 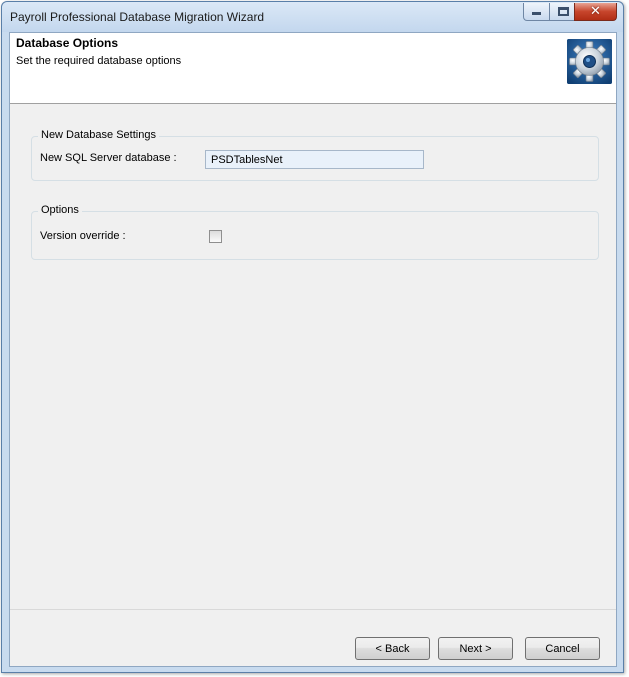 What do you see at coordinates (67, 43) in the screenshot?
I see `page-title: Database Options` at bounding box center [67, 43].